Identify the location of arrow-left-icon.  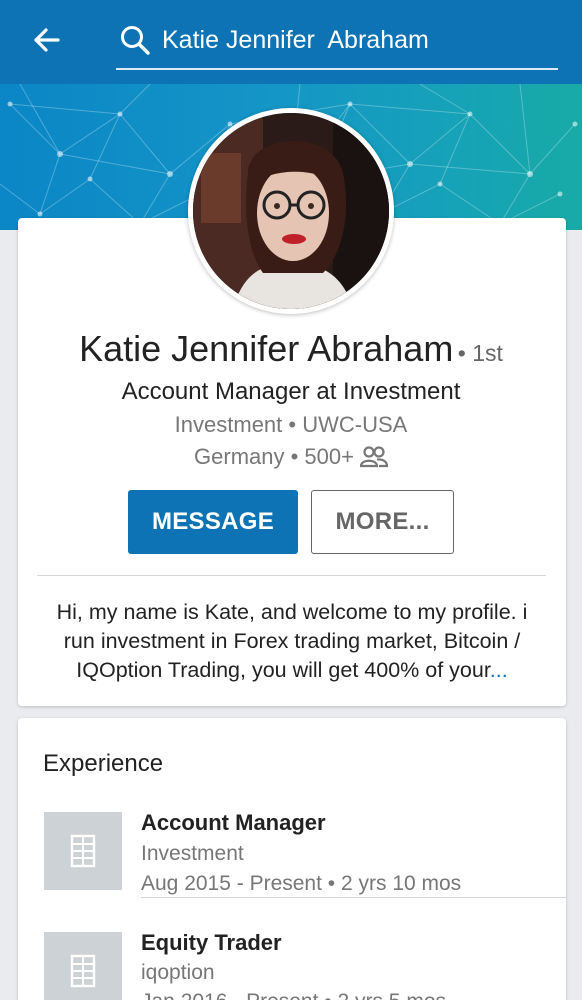
(47, 40).